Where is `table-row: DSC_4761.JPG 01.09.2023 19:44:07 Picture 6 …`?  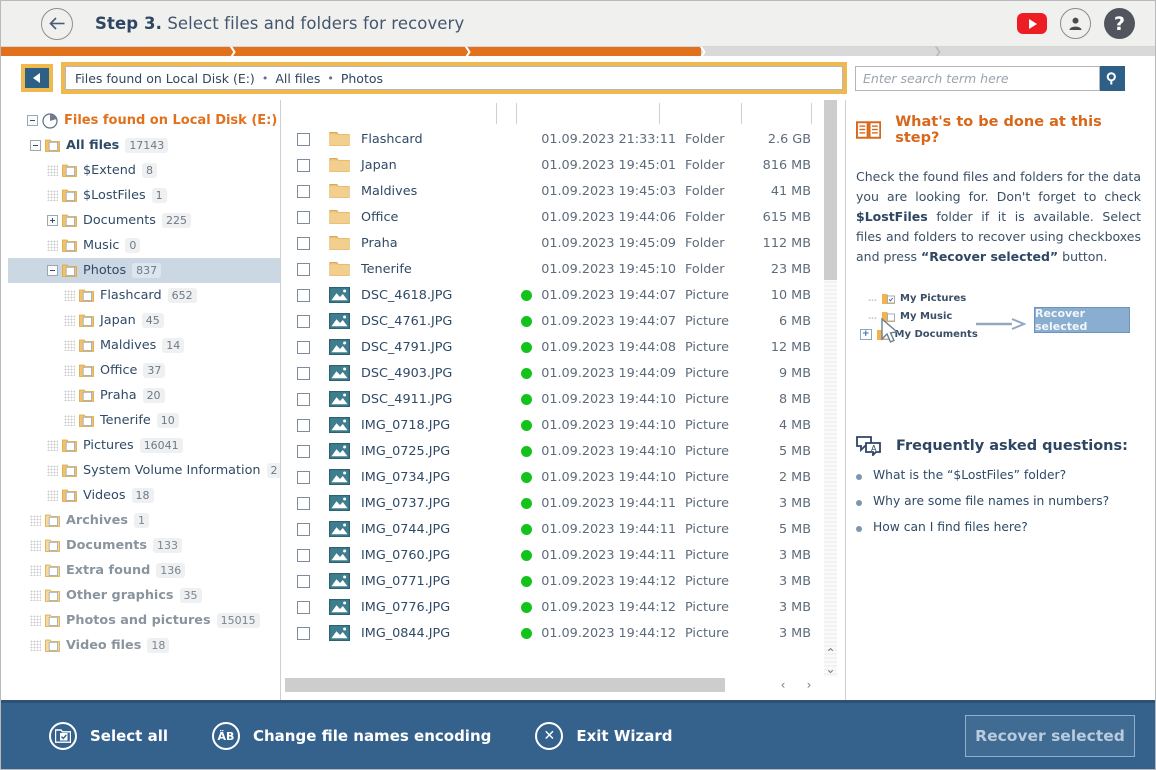
table-row: DSC_4761.JPG 01.09.2023 19:44:07 Picture 6 … is located at coordinates (563, 321).